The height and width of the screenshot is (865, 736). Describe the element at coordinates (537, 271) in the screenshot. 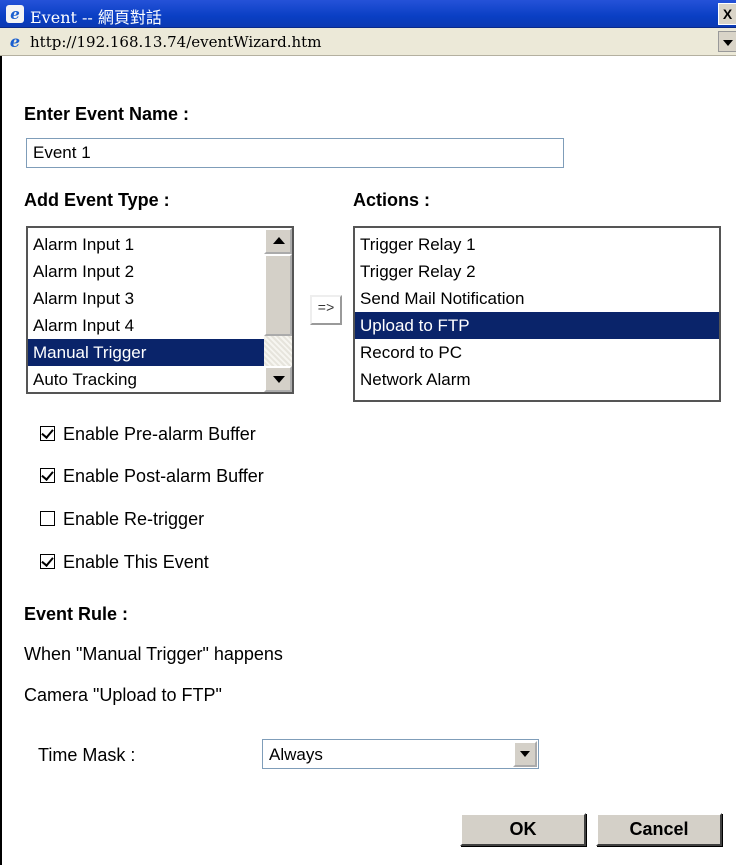

I see `action-item: Trigger Relay 2` at that location.